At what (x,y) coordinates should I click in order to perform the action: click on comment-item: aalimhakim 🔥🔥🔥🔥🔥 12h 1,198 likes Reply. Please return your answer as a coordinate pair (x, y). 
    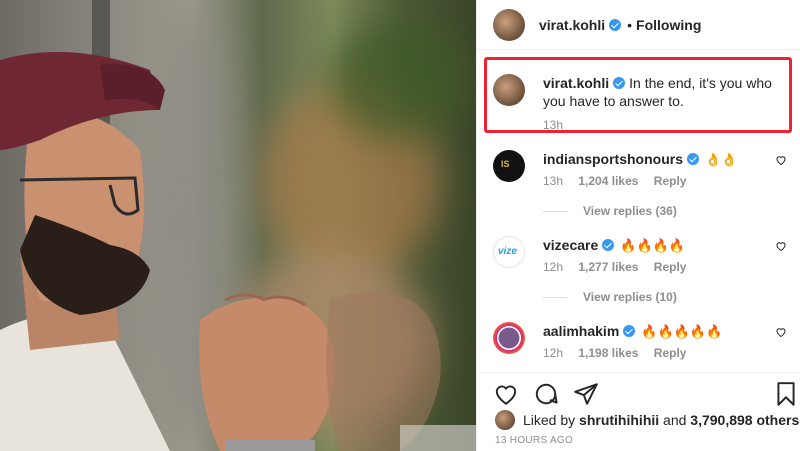
    Looking at the image, I should click on (643, 341).